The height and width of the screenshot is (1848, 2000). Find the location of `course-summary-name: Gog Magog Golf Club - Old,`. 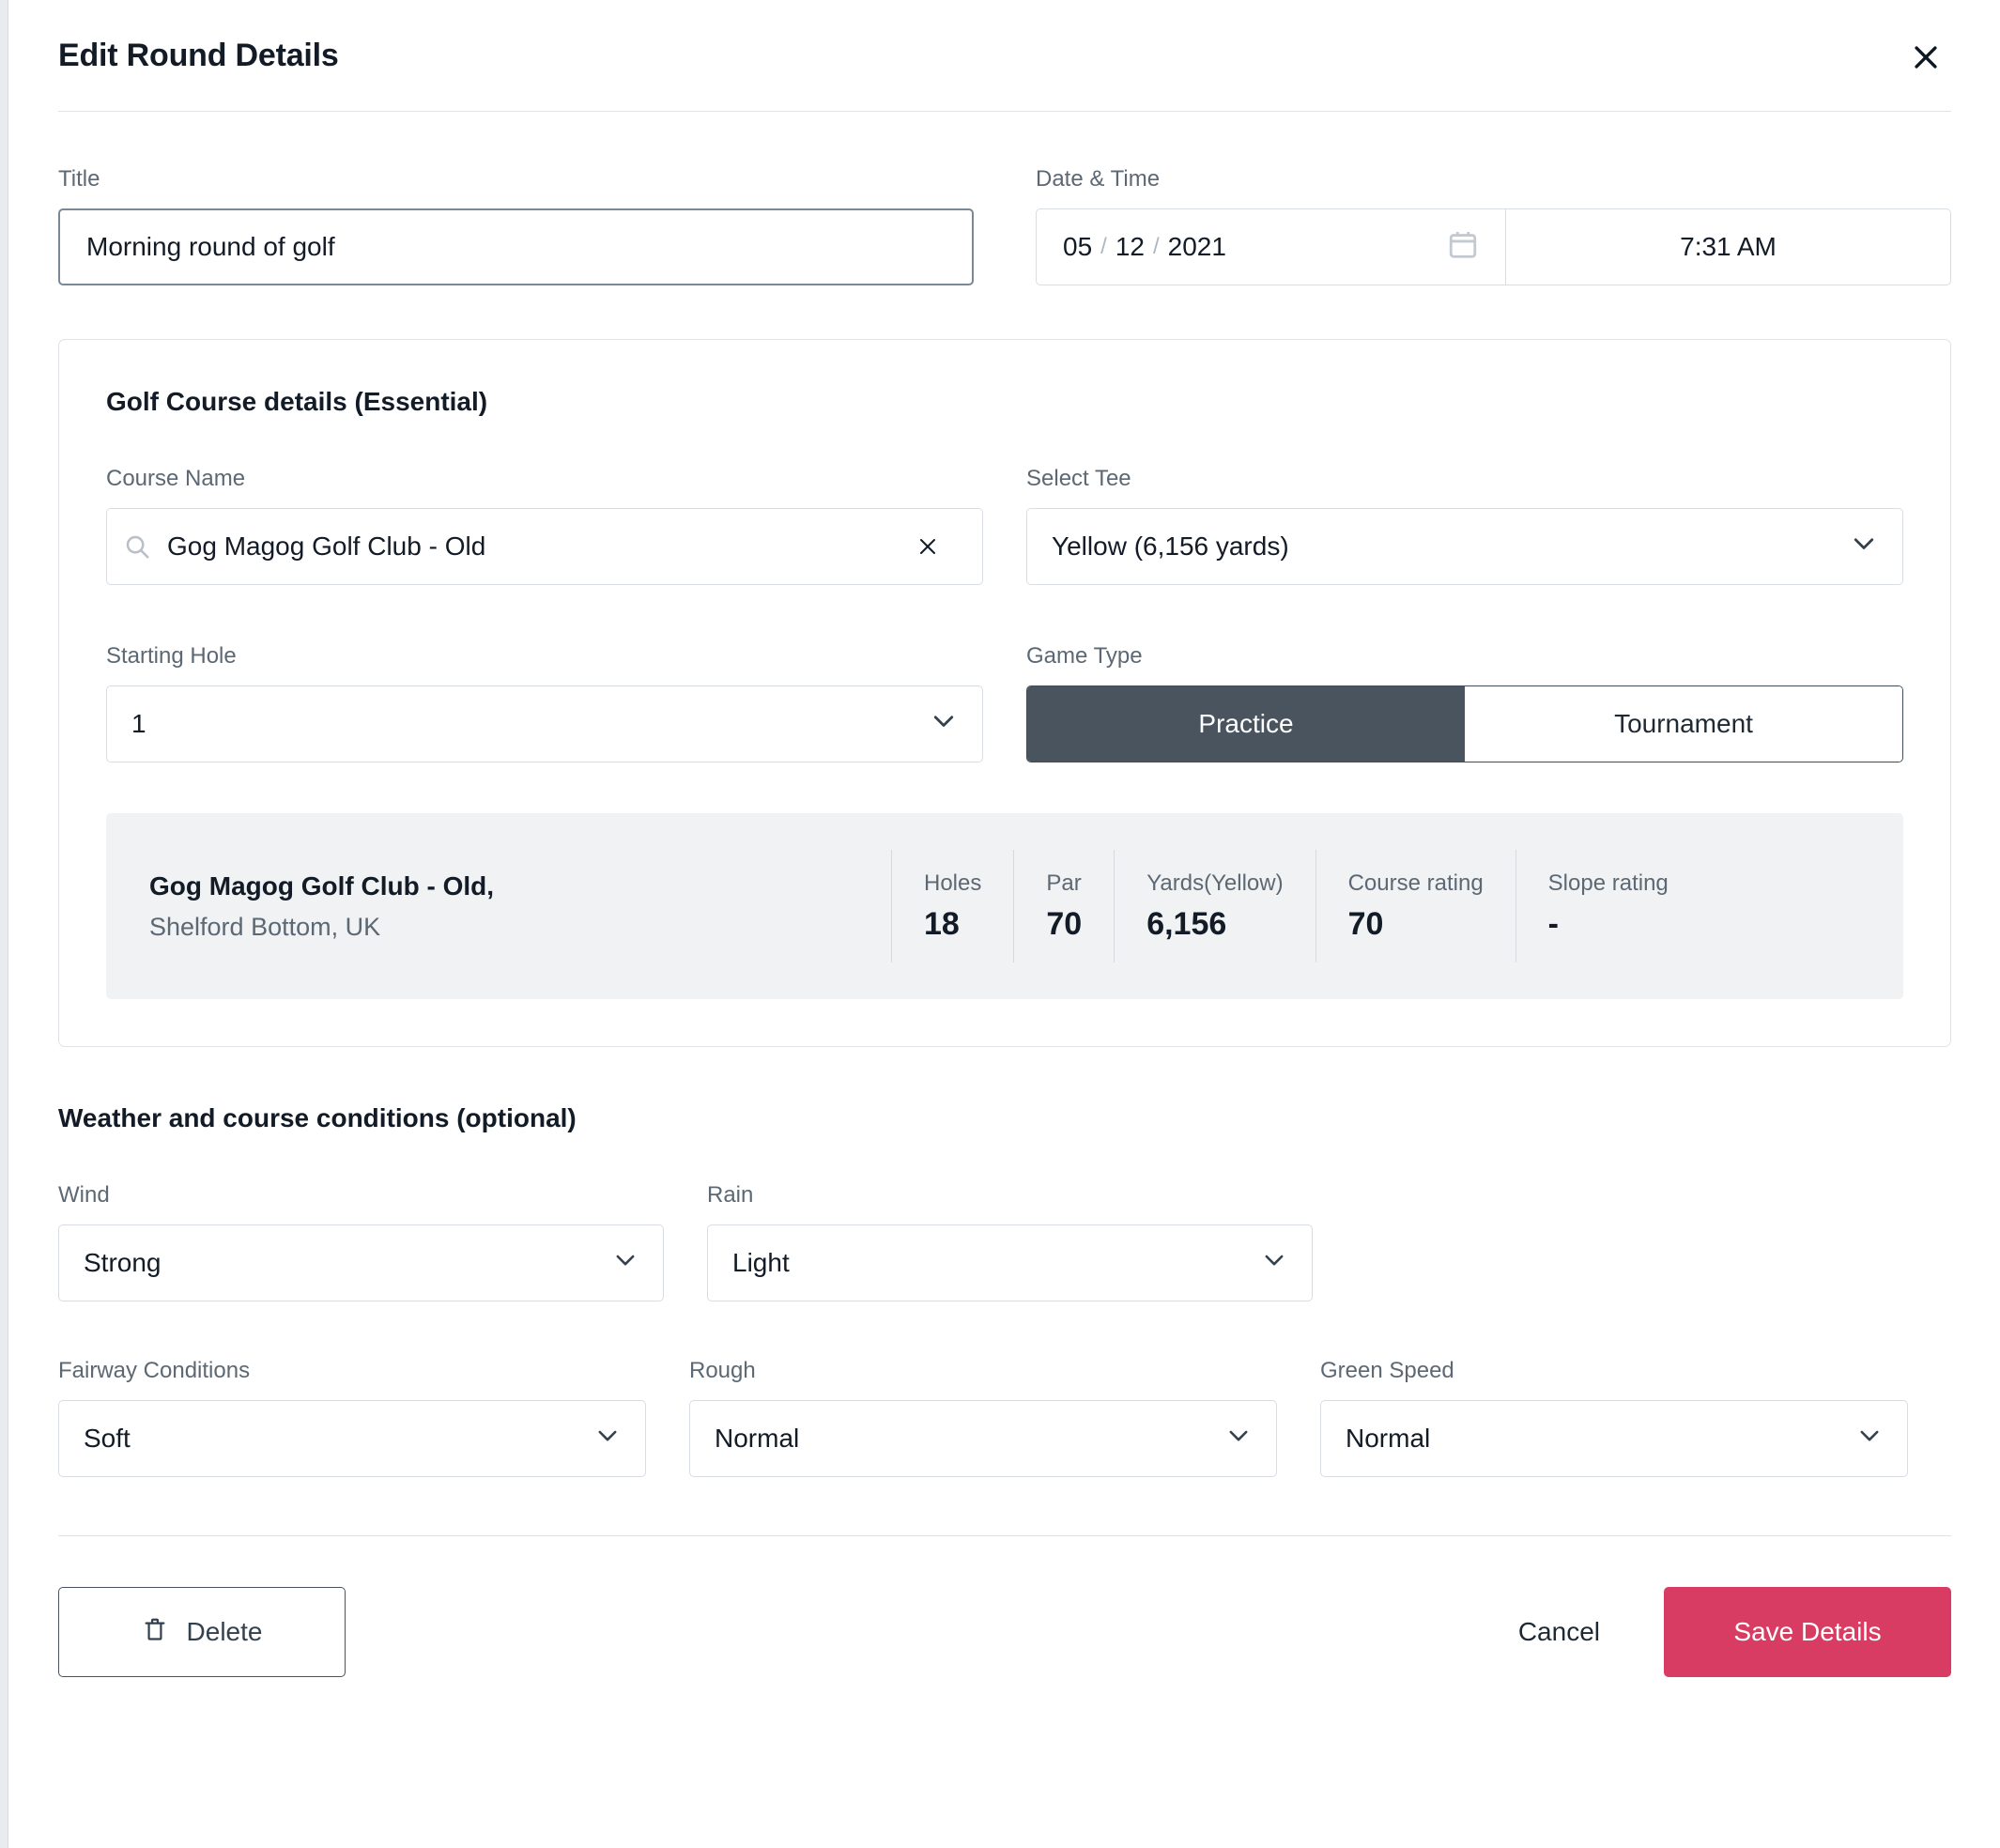

course-summary-name: Gog Magog Golf Club - Old, is located at coordinates (322, 885).